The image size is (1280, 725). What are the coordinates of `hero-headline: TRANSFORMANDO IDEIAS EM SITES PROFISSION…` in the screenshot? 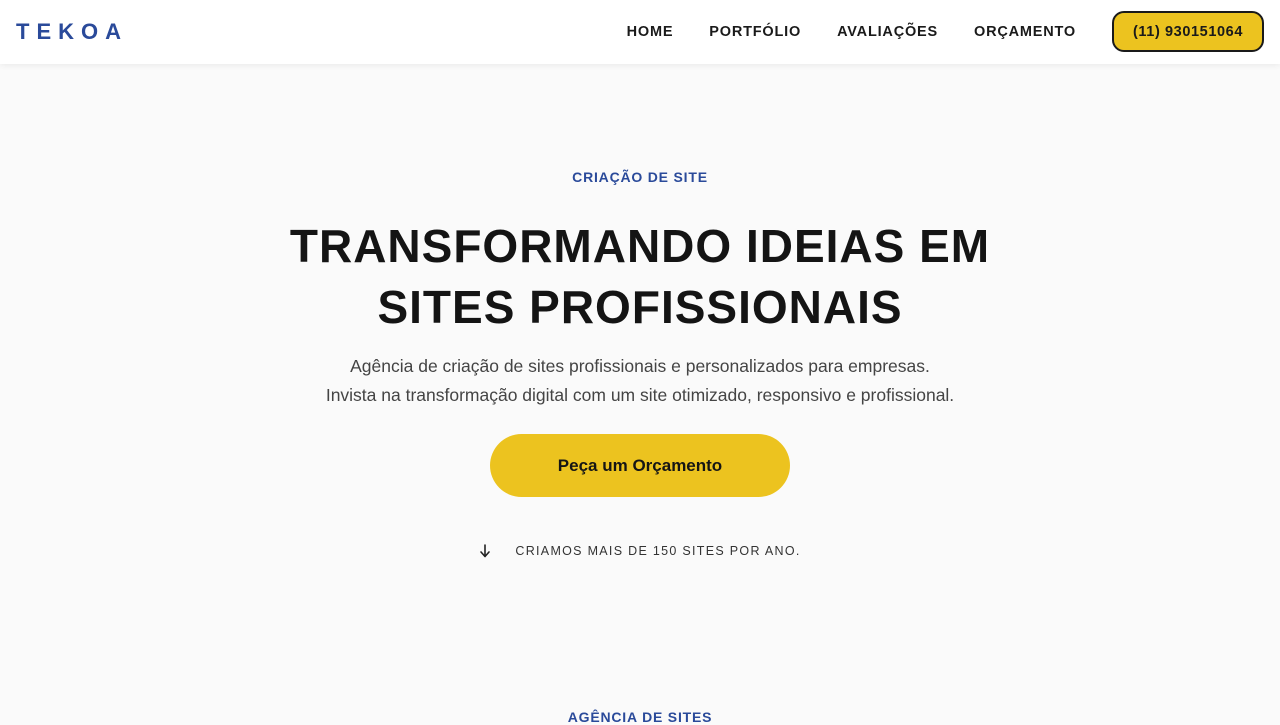 It's located at (640, 277).